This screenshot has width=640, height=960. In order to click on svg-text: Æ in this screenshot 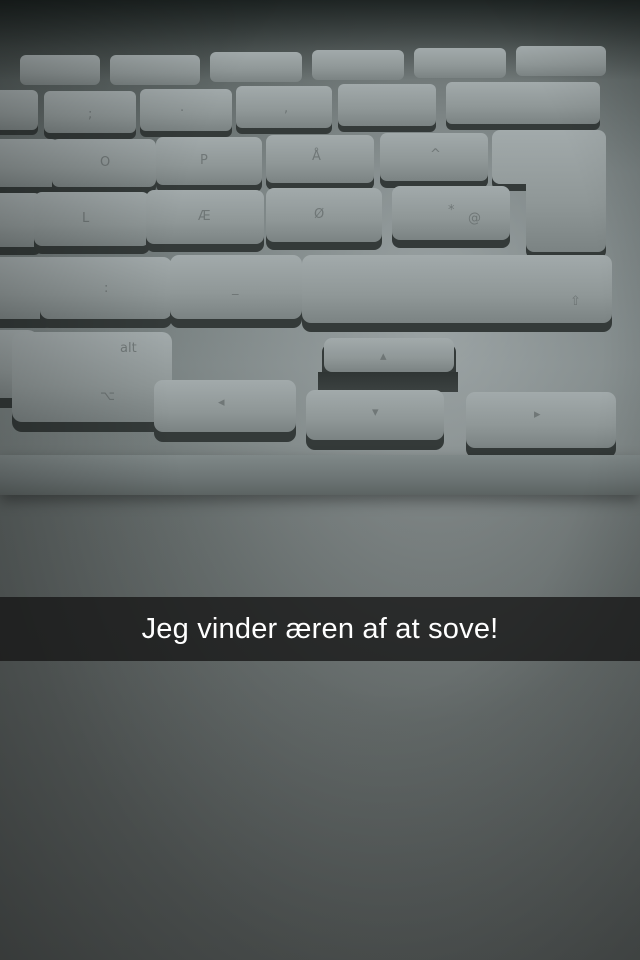, I will do `click(204, 216)`.